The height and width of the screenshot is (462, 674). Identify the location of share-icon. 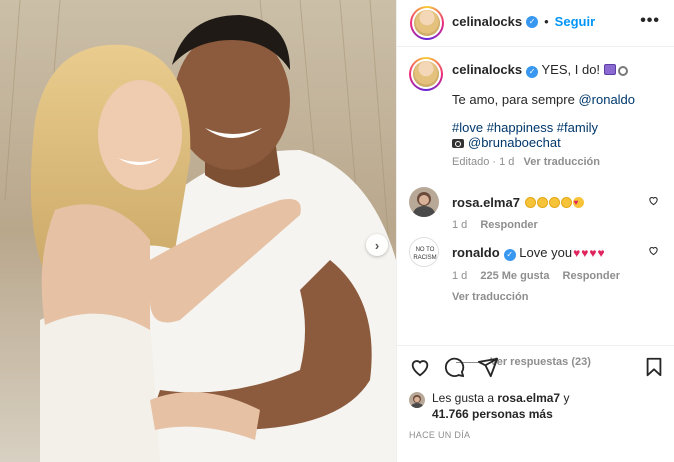
(488, 367).